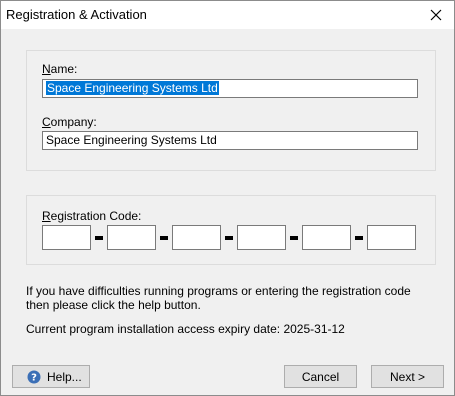 The width and height of the screenshot is (455, 396). I want to click on next-button: Next >, so click(407, 376).